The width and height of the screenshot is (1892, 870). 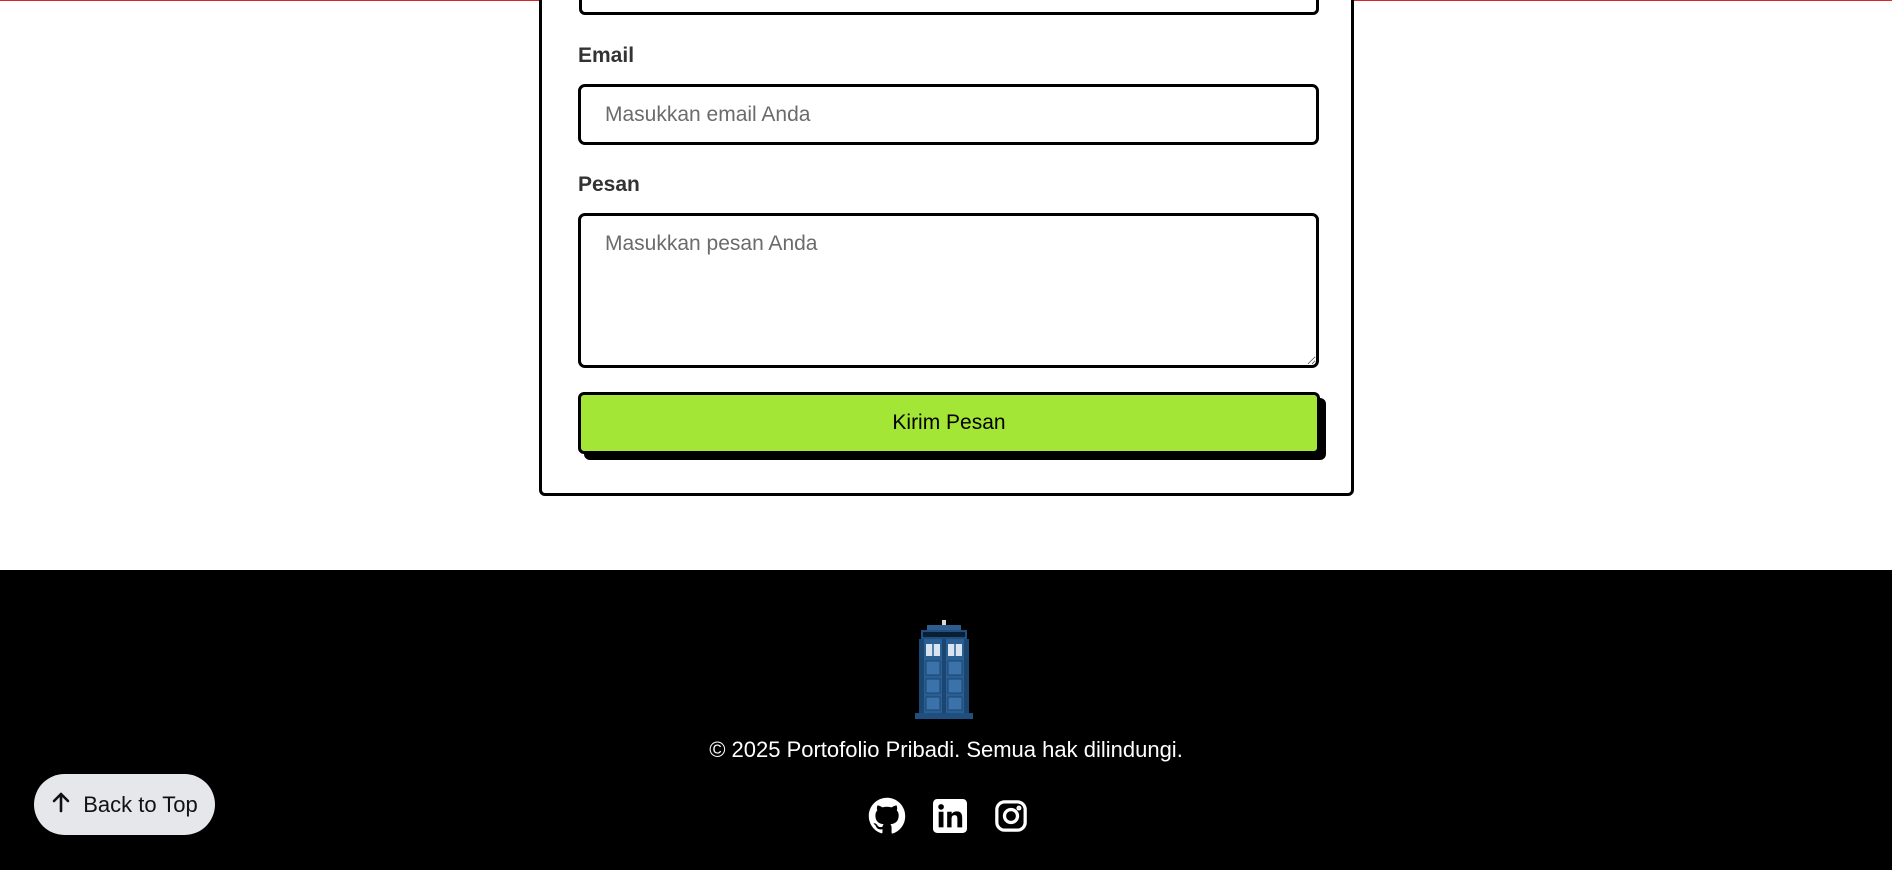 I want to click on message-label: Pesan, so click(x=609, y=184).